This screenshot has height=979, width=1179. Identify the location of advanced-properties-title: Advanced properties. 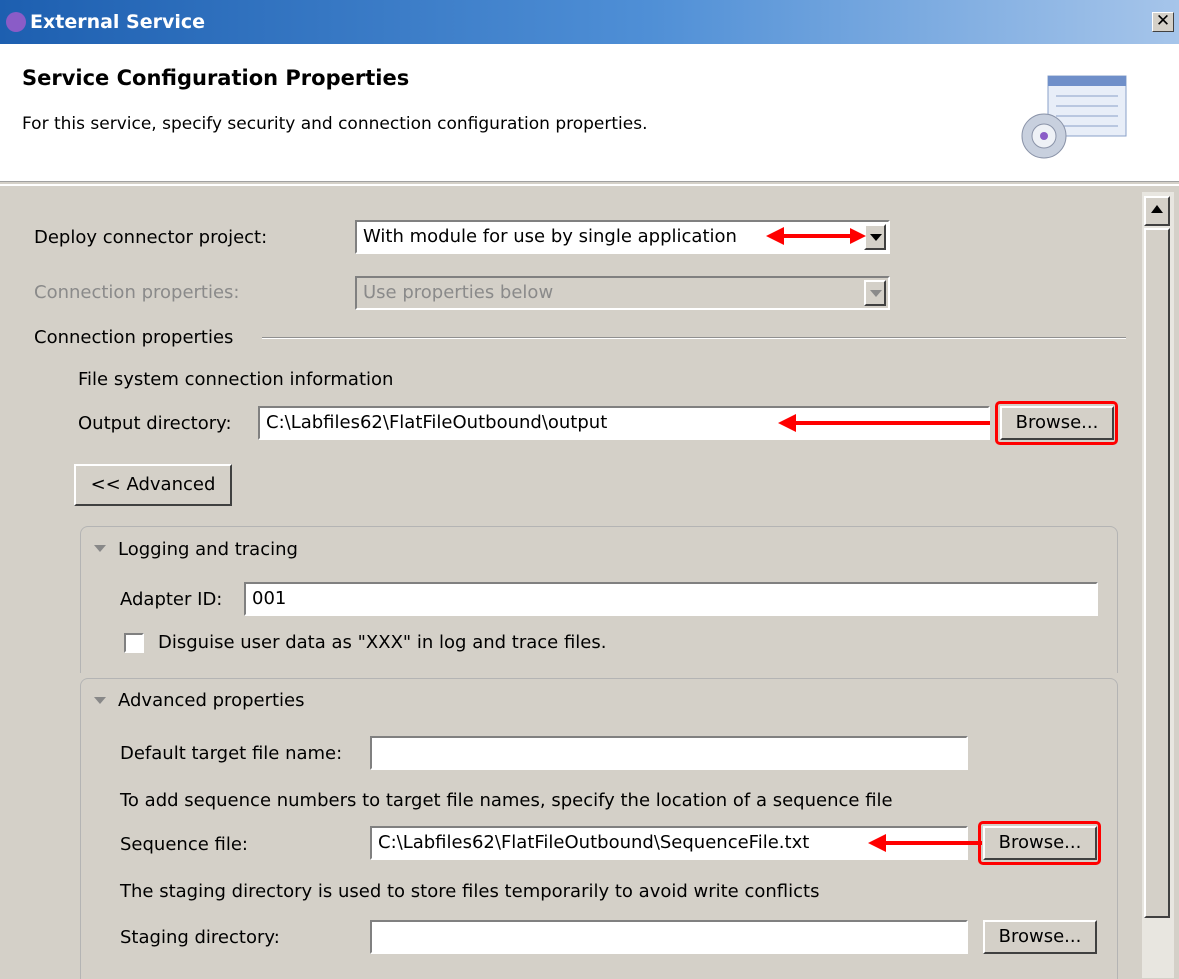
(211, 701).